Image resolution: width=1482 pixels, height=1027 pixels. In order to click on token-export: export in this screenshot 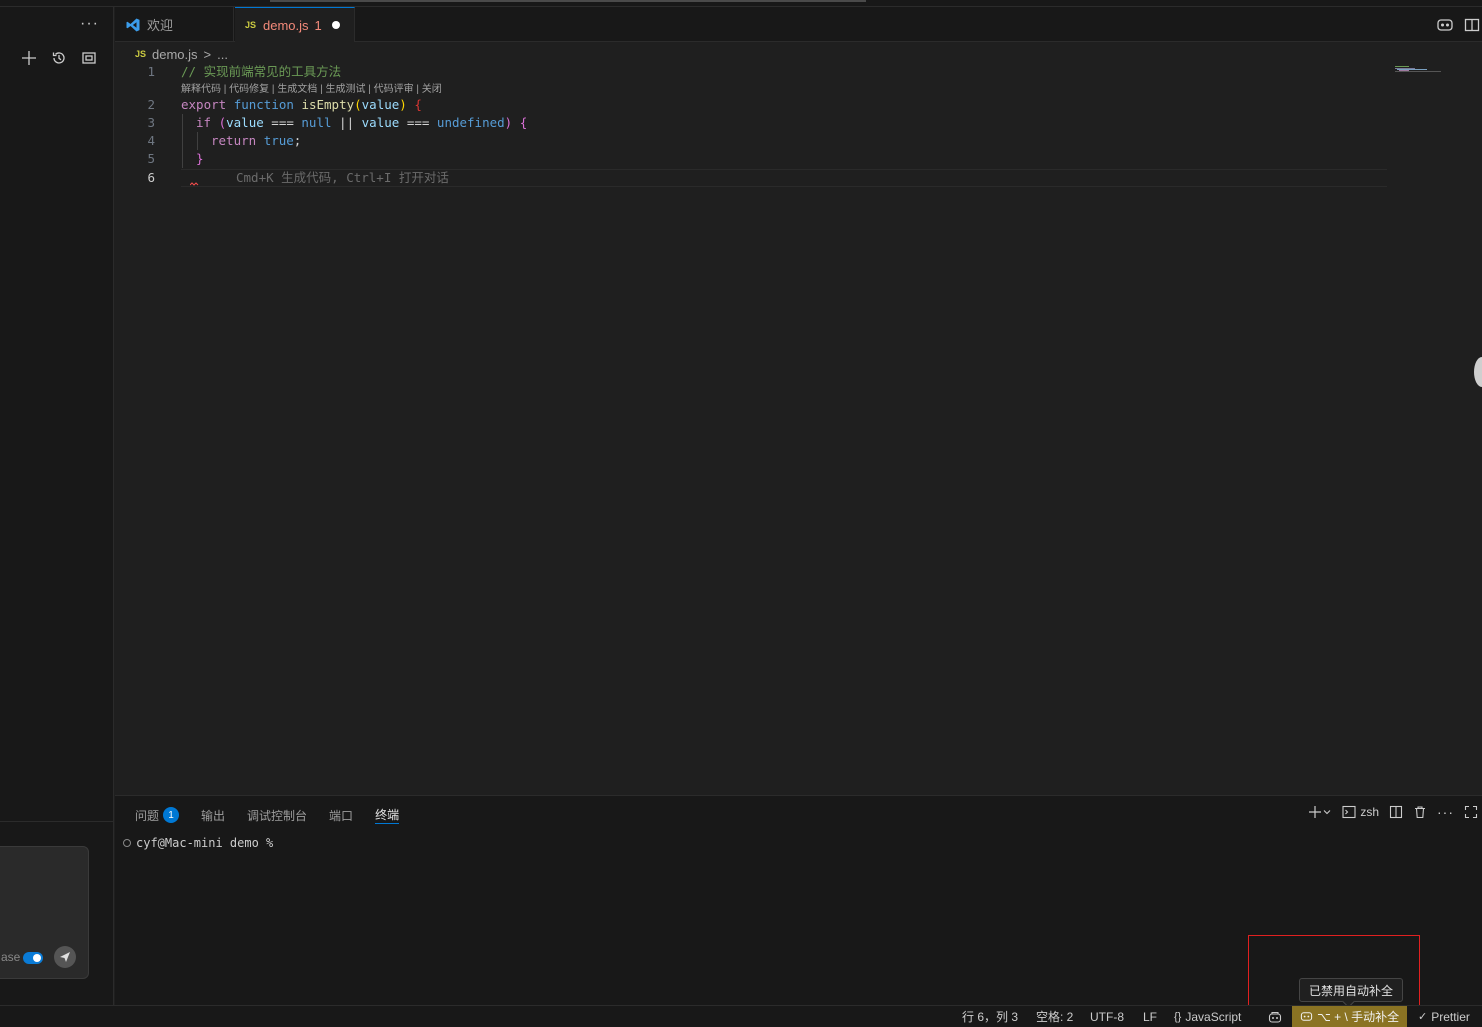, I will do `click(204, 104)`.